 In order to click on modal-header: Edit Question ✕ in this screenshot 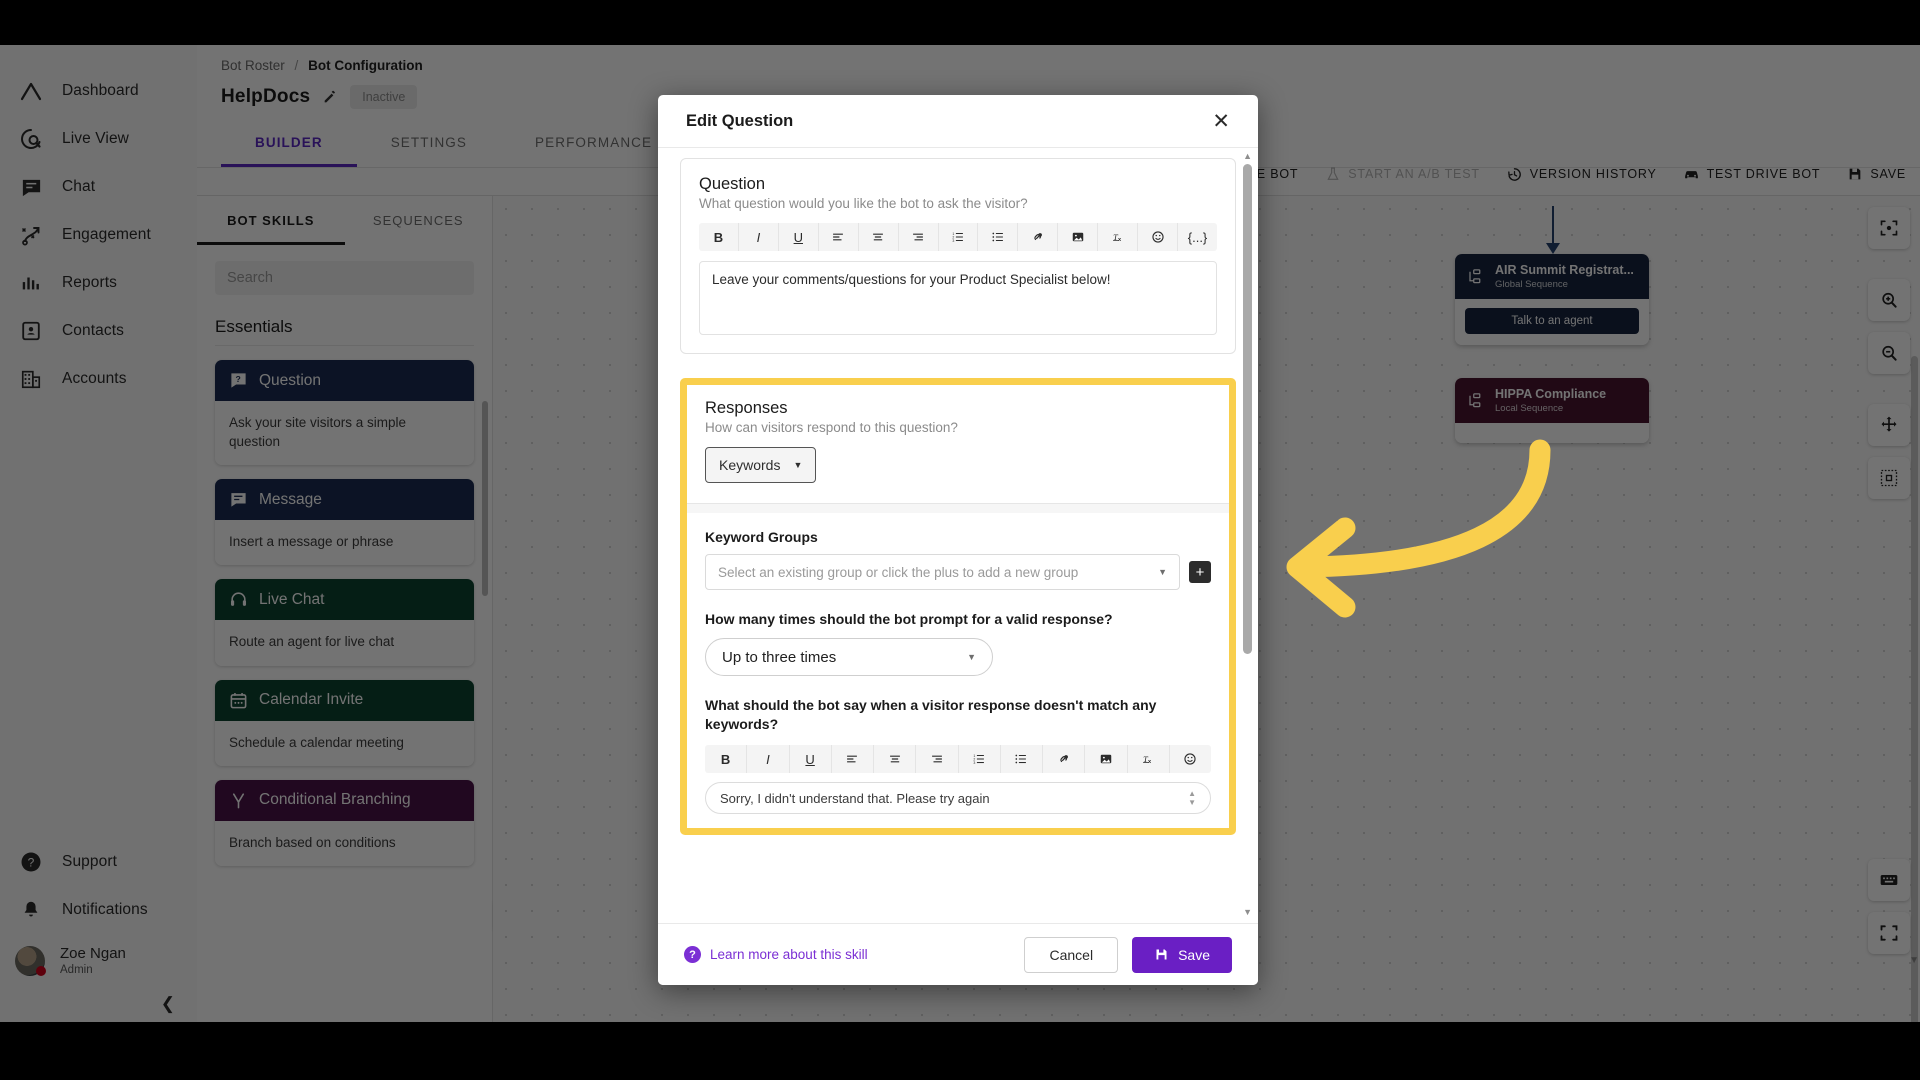, I will do `click(958, 121)`.